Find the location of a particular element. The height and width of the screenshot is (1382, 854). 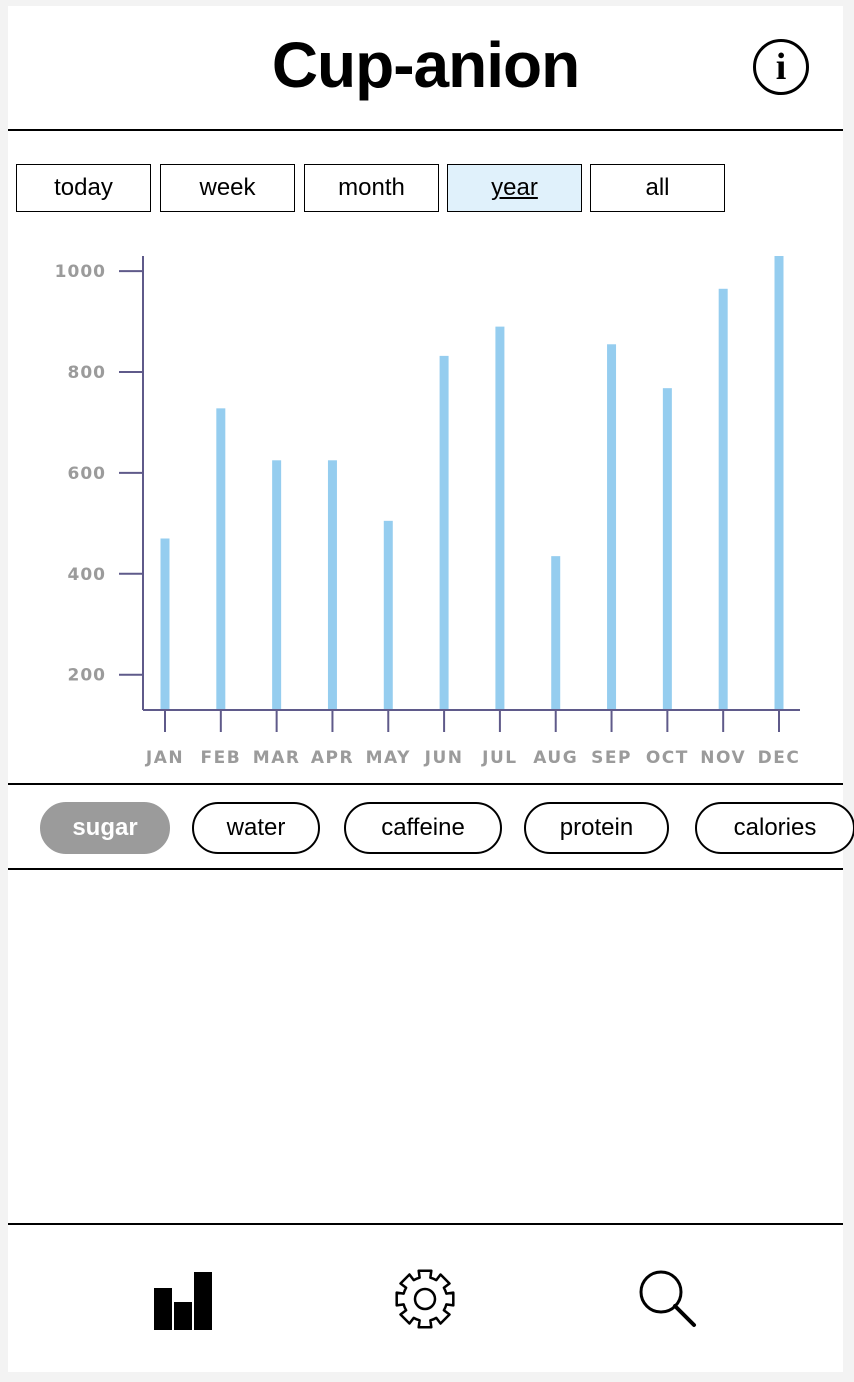

bar-jun is located at coordinates (444, 532).